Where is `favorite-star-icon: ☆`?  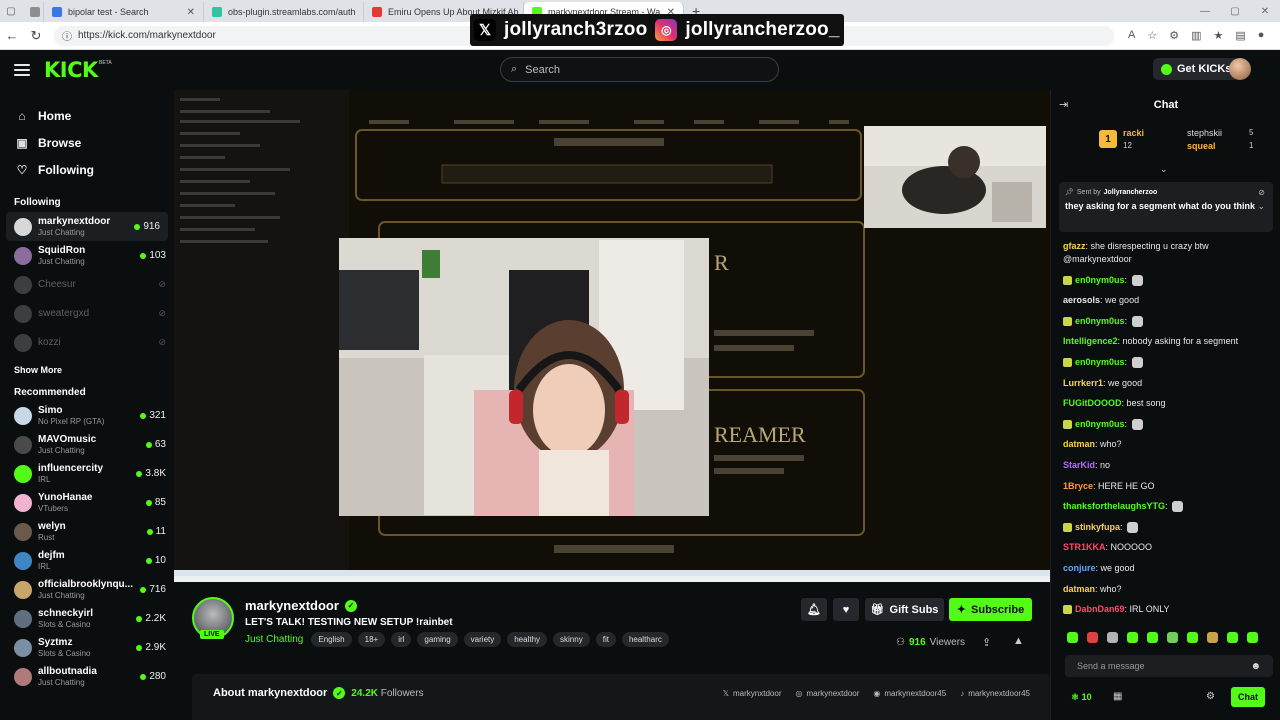 favorite-star-icon: ☆ is located at coordinates (1152, 35).